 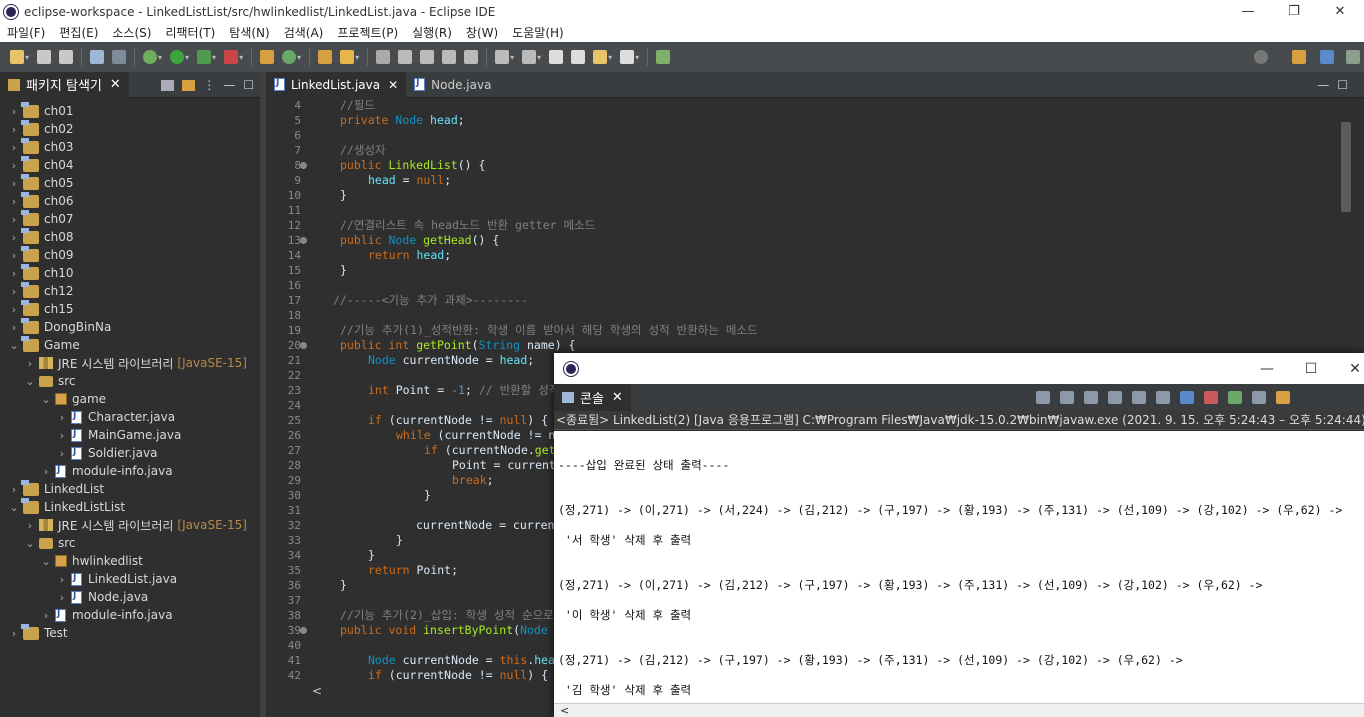 I want to click on tree-item: › ch04, so click(x=40, y=164).